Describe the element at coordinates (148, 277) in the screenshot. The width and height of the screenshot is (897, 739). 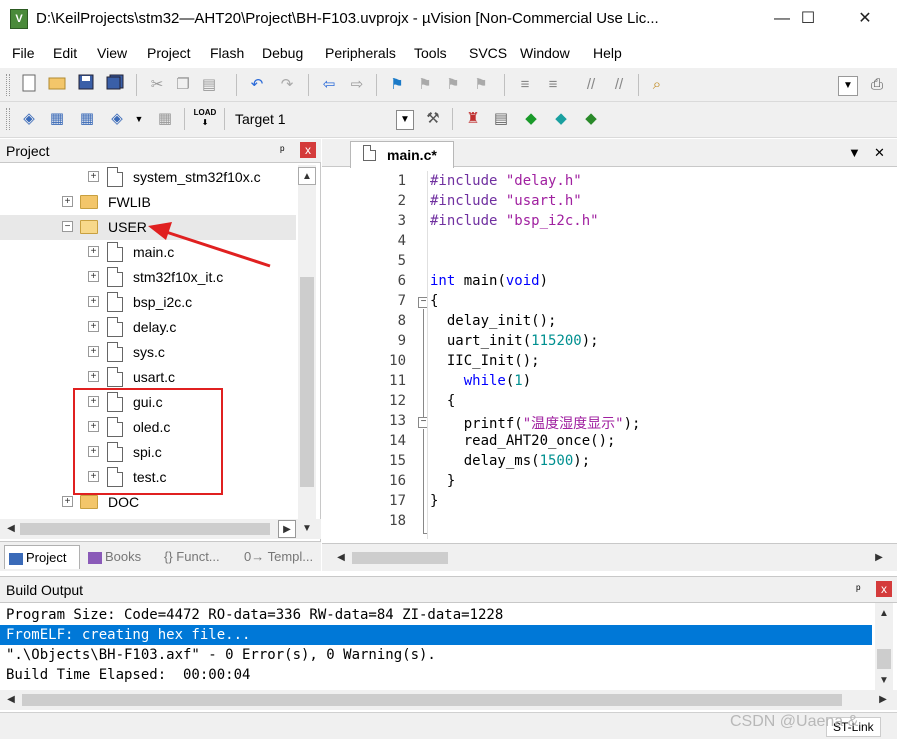
I see `tree-item: + stm32f10x_it.c` at that location.